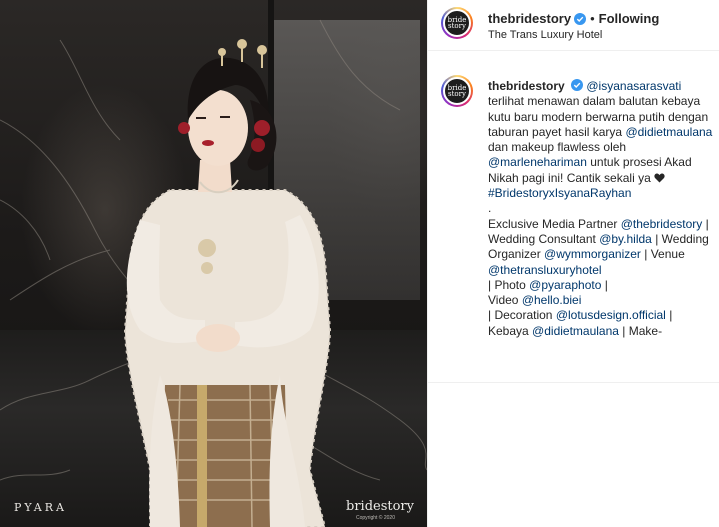 This screenshot has height=527, width=719. Describe the element at coordinates (633, 86) in the screenshot. I see `mention-link: @isyanasarasvati` at that location.